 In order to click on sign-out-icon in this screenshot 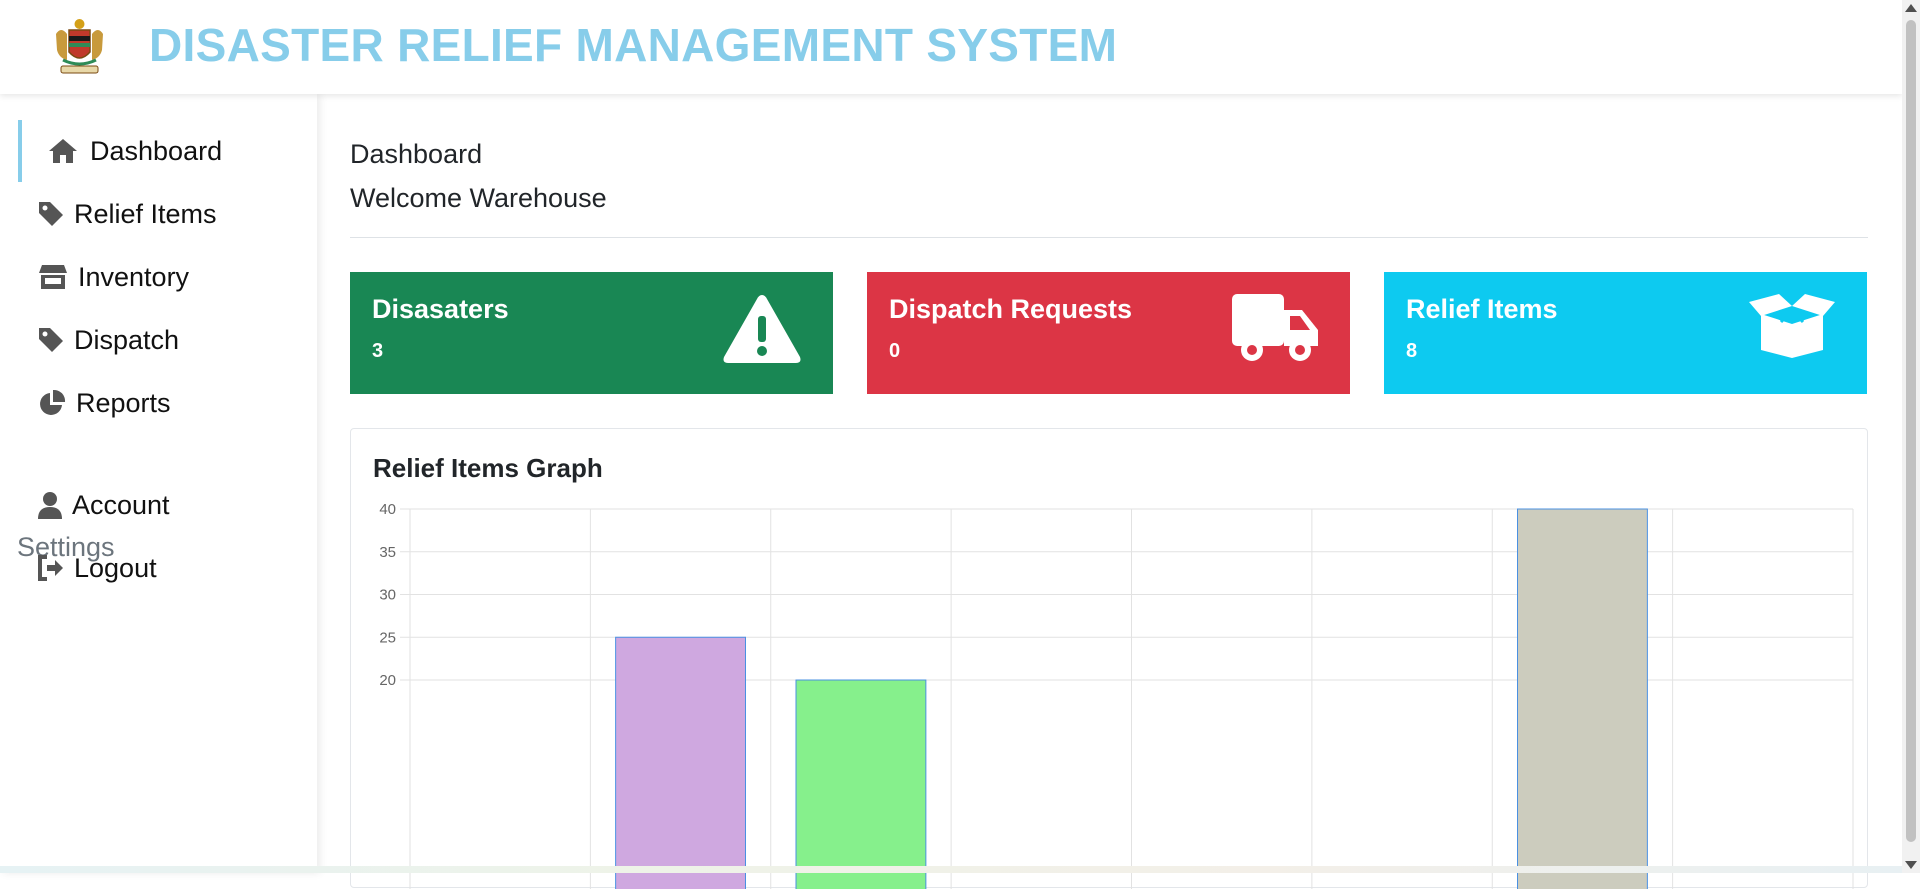, I will do `click(51, 568)`.